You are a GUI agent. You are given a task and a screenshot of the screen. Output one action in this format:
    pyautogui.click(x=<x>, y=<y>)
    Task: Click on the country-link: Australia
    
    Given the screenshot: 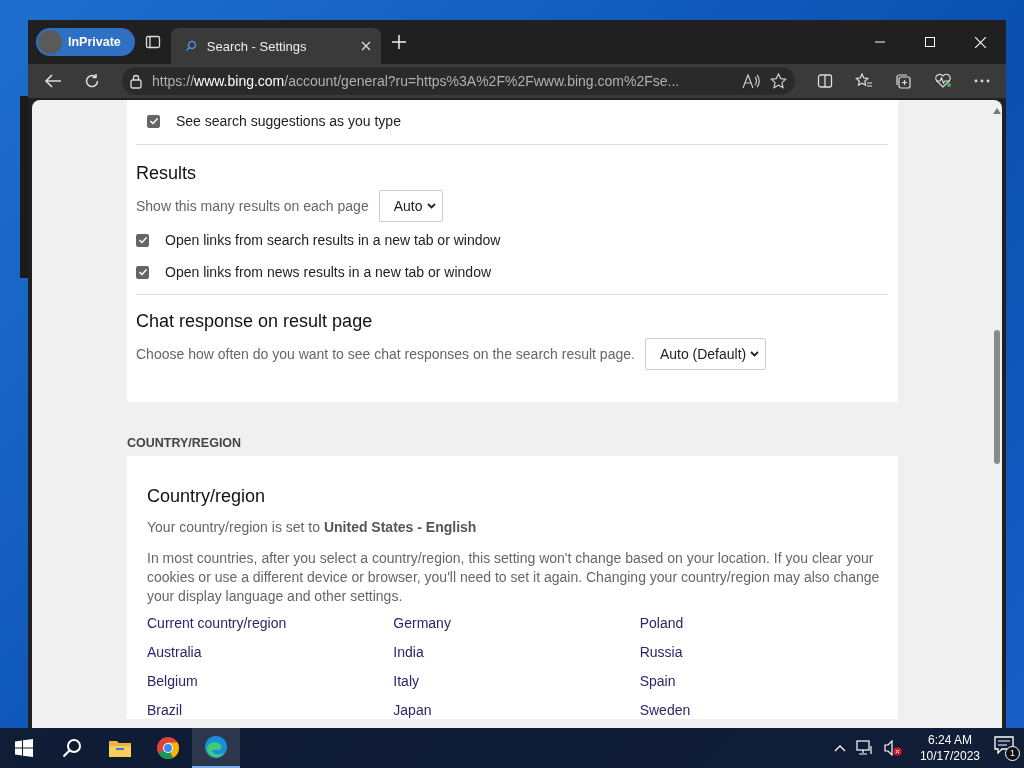 What is the action you would take?
    pyautogui.click(x=174, y=652)
    